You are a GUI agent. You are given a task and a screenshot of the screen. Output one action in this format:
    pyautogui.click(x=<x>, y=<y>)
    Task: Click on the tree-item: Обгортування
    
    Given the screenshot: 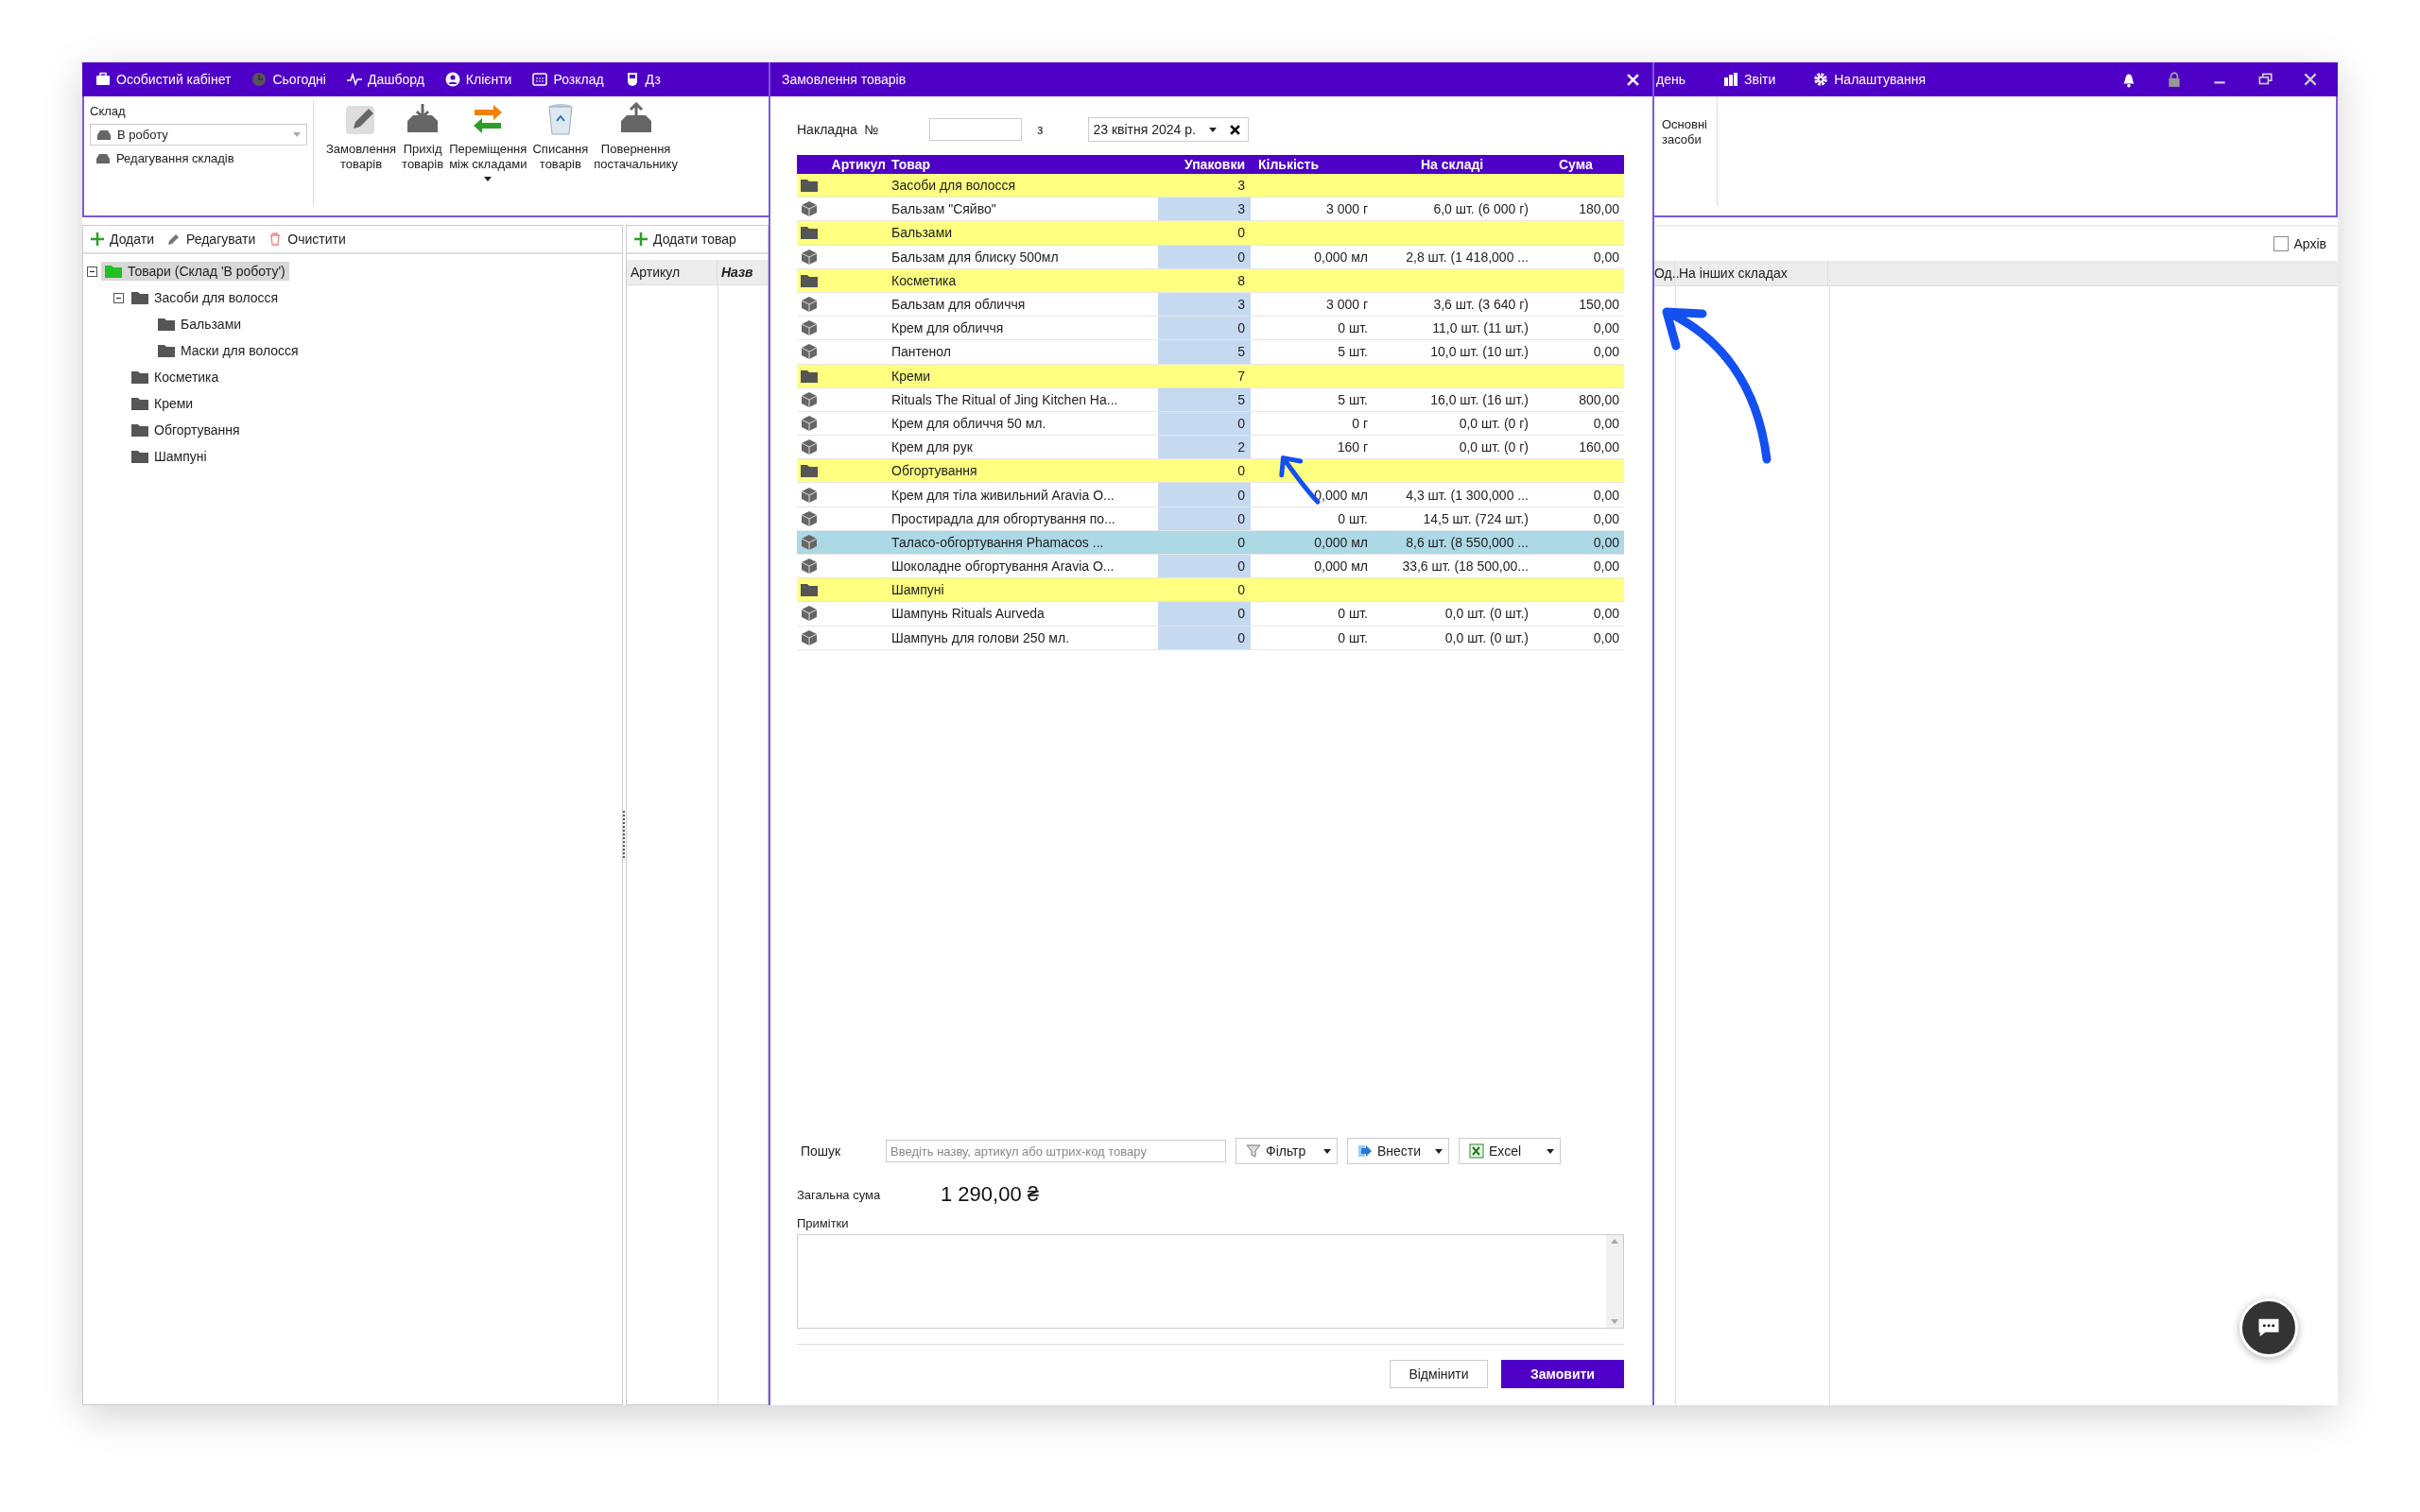 What is the action you would take?
    pyautogui.click(x=186, y=430)
    